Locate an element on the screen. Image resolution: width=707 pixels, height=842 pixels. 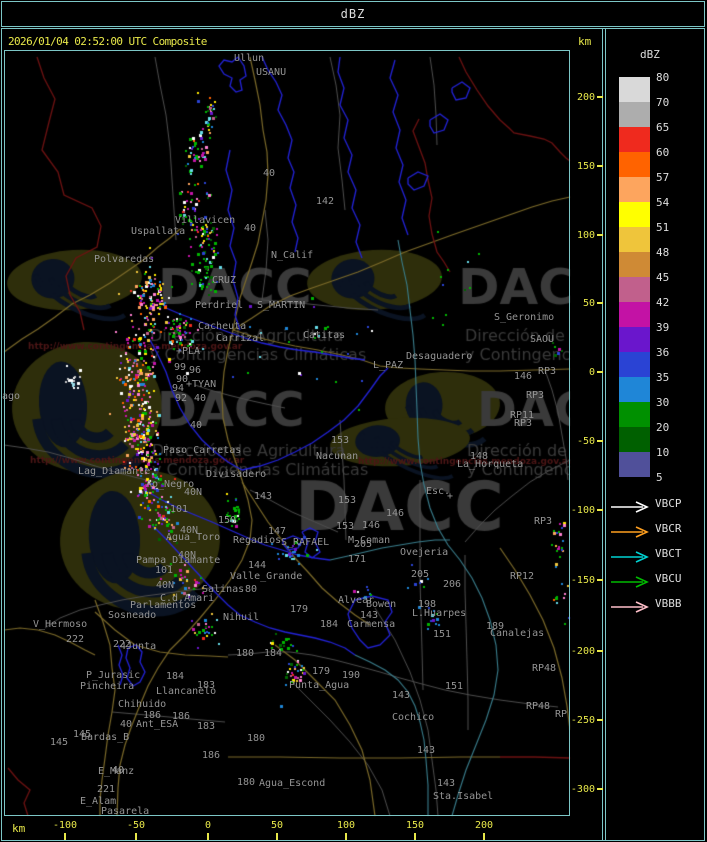
legend-scale-value: 60 is located at coordinates (663, 152).